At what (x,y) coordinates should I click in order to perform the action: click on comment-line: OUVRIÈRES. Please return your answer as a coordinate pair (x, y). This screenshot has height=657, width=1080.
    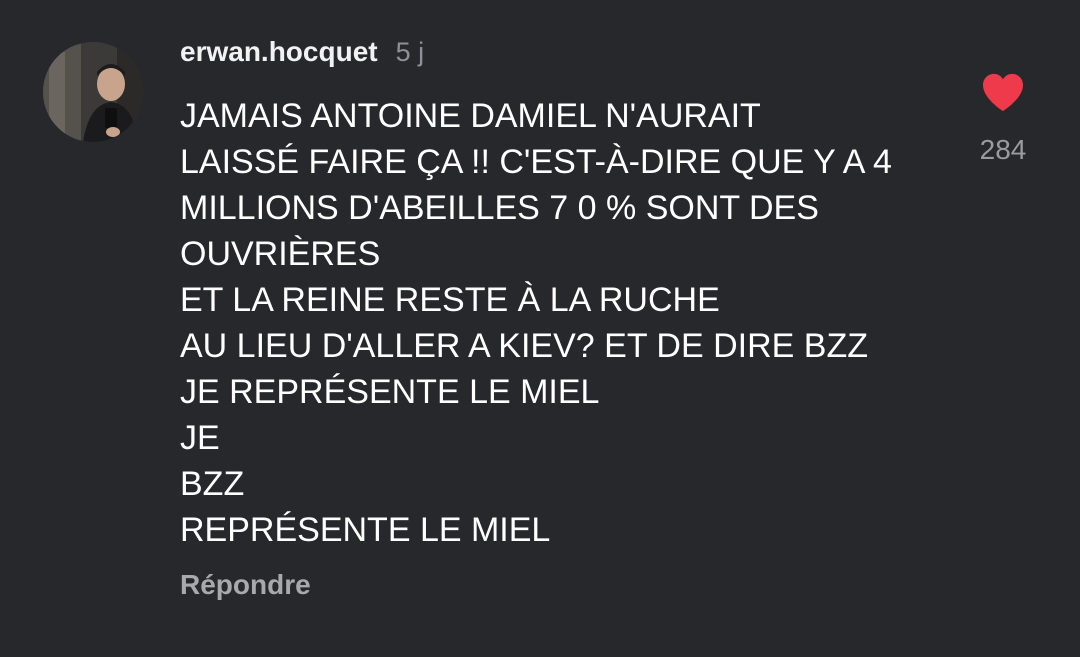
    Looking at the image, I should click on (280, 254).